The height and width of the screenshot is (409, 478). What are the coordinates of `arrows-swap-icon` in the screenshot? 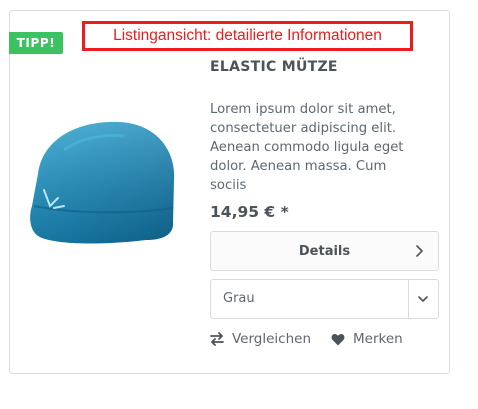 It's located at (217, 339).